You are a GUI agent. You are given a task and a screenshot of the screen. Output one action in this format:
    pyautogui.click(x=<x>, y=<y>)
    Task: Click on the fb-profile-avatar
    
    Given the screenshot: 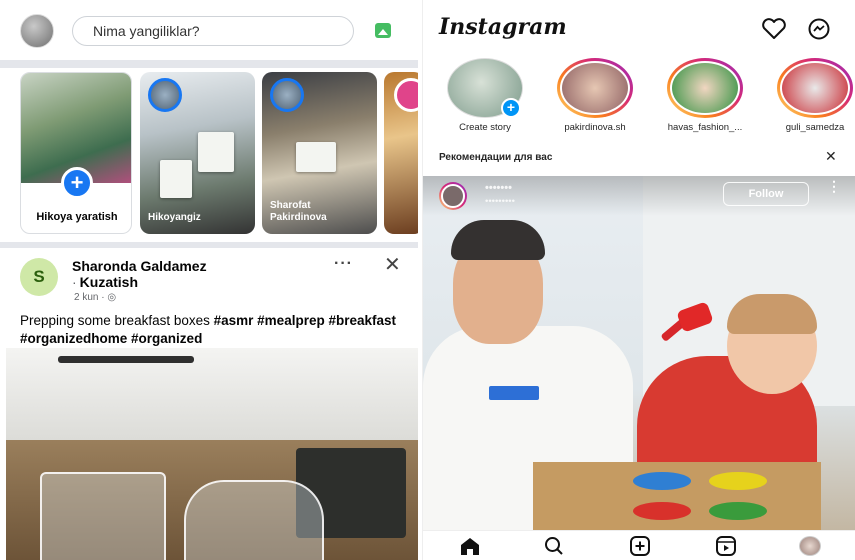 What is the action you would take?
    pyautogui.click(x=37, y=31)
    